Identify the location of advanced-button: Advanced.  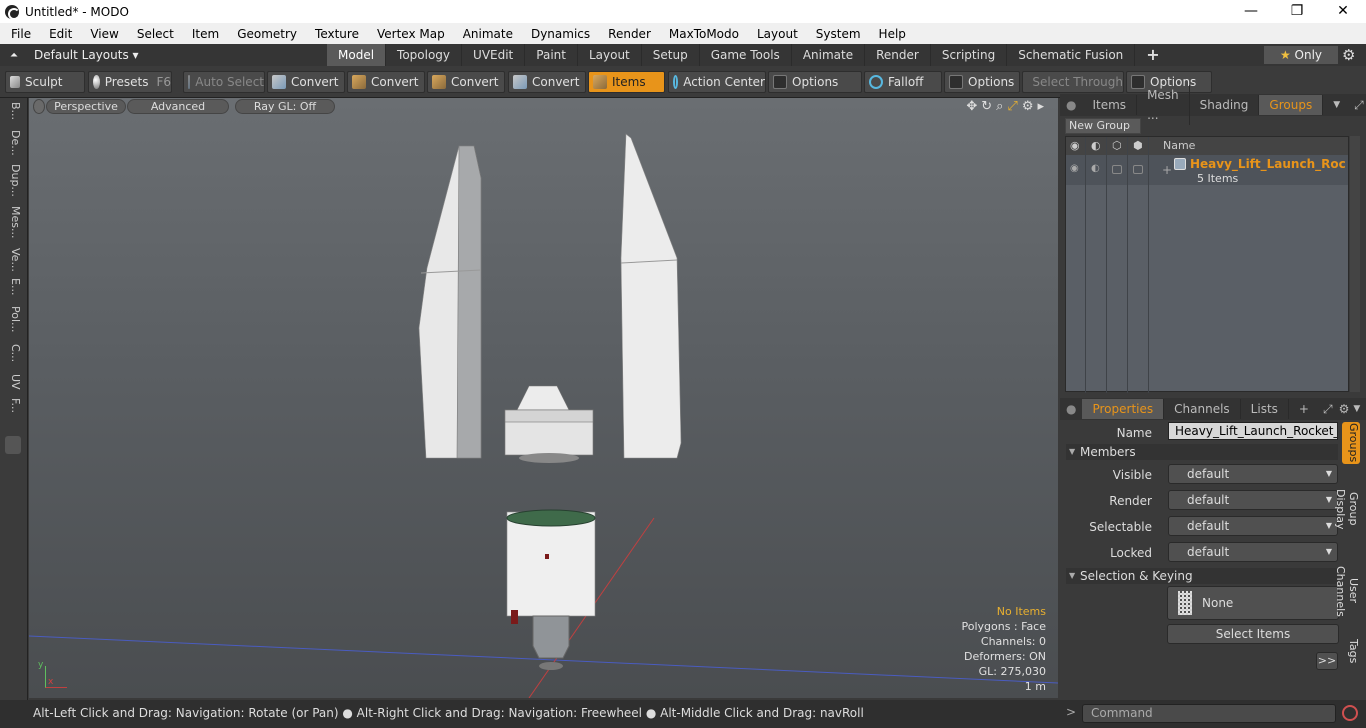
(178, 106).